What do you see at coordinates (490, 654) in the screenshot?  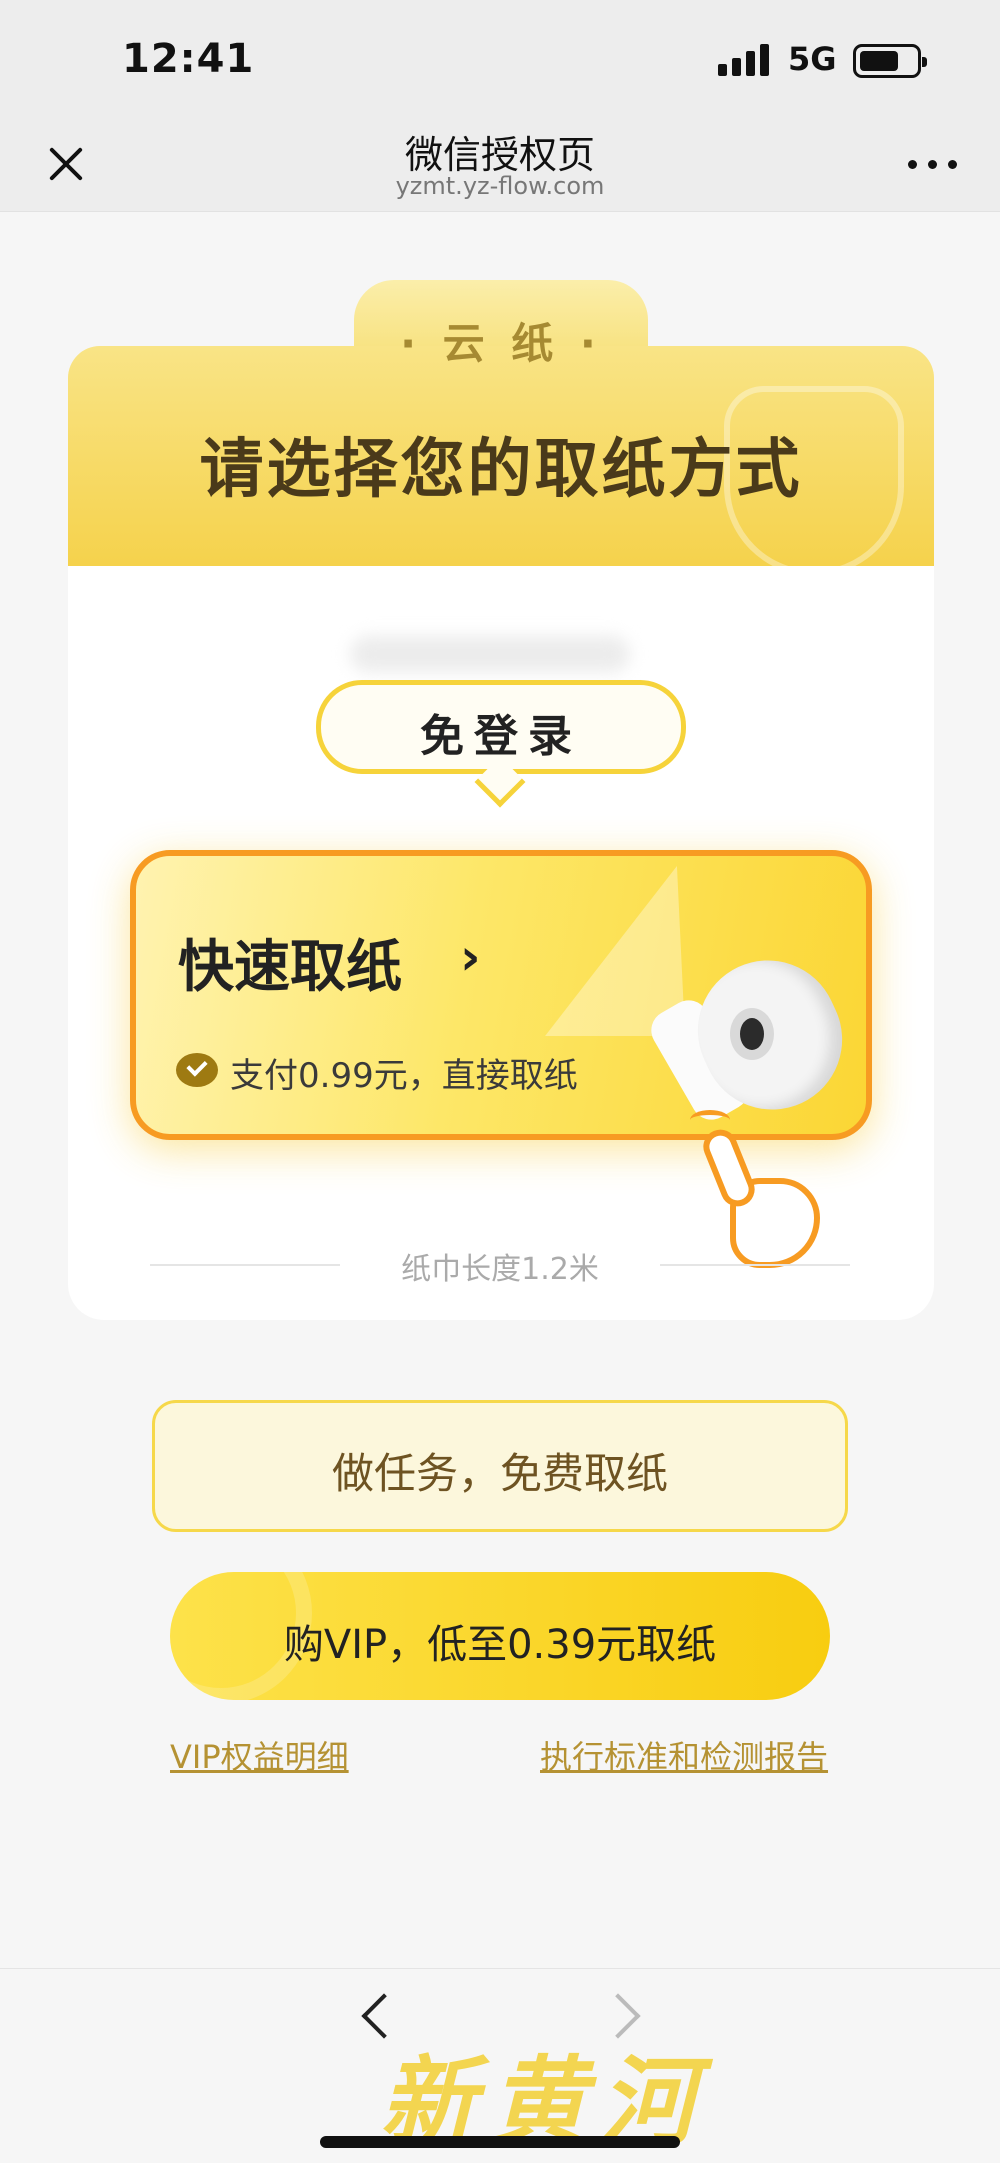 I see `blurred-text` at bounding box center [490, 654].